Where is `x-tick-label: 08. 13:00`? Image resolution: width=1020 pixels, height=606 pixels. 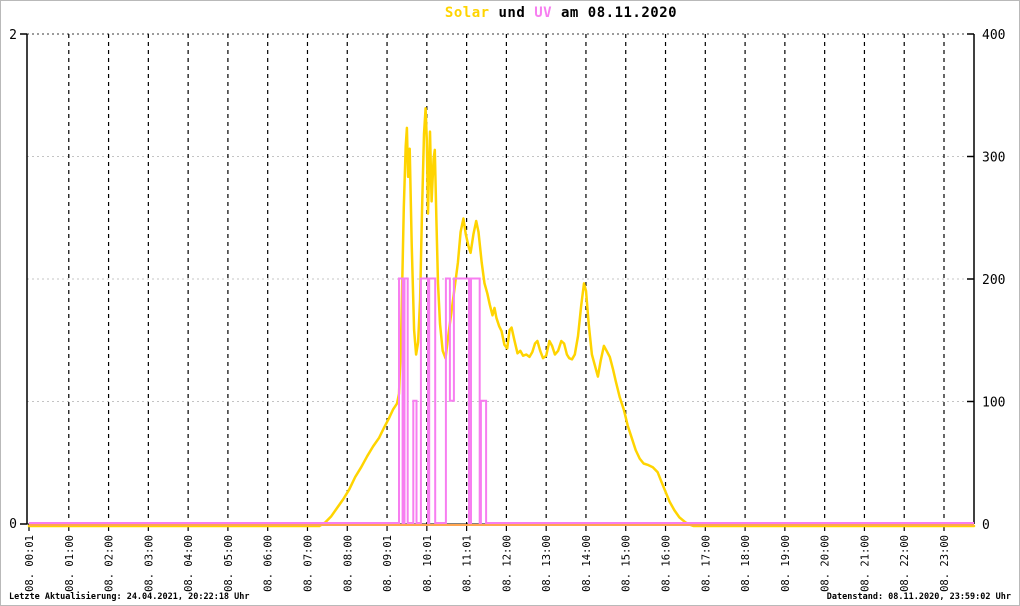 x-tick-label: 08. 13:00 is located at coordinates (547, 563).